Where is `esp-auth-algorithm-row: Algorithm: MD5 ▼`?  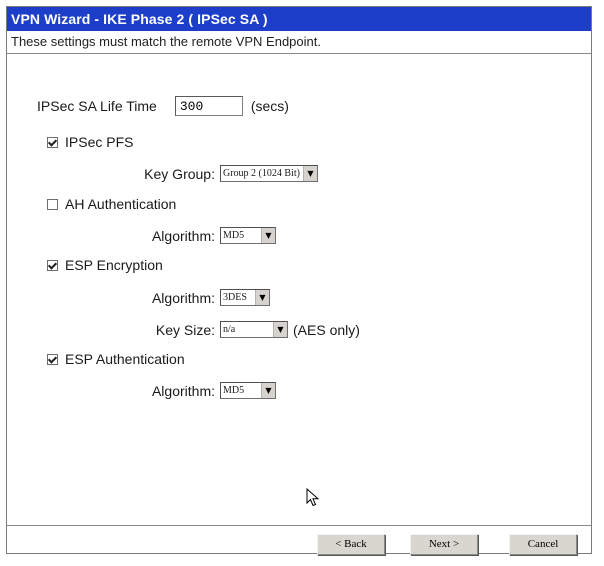
esp-auth-algorithm-row: Algorithm: MD5 ▼ is located at coordinates (141, 390).